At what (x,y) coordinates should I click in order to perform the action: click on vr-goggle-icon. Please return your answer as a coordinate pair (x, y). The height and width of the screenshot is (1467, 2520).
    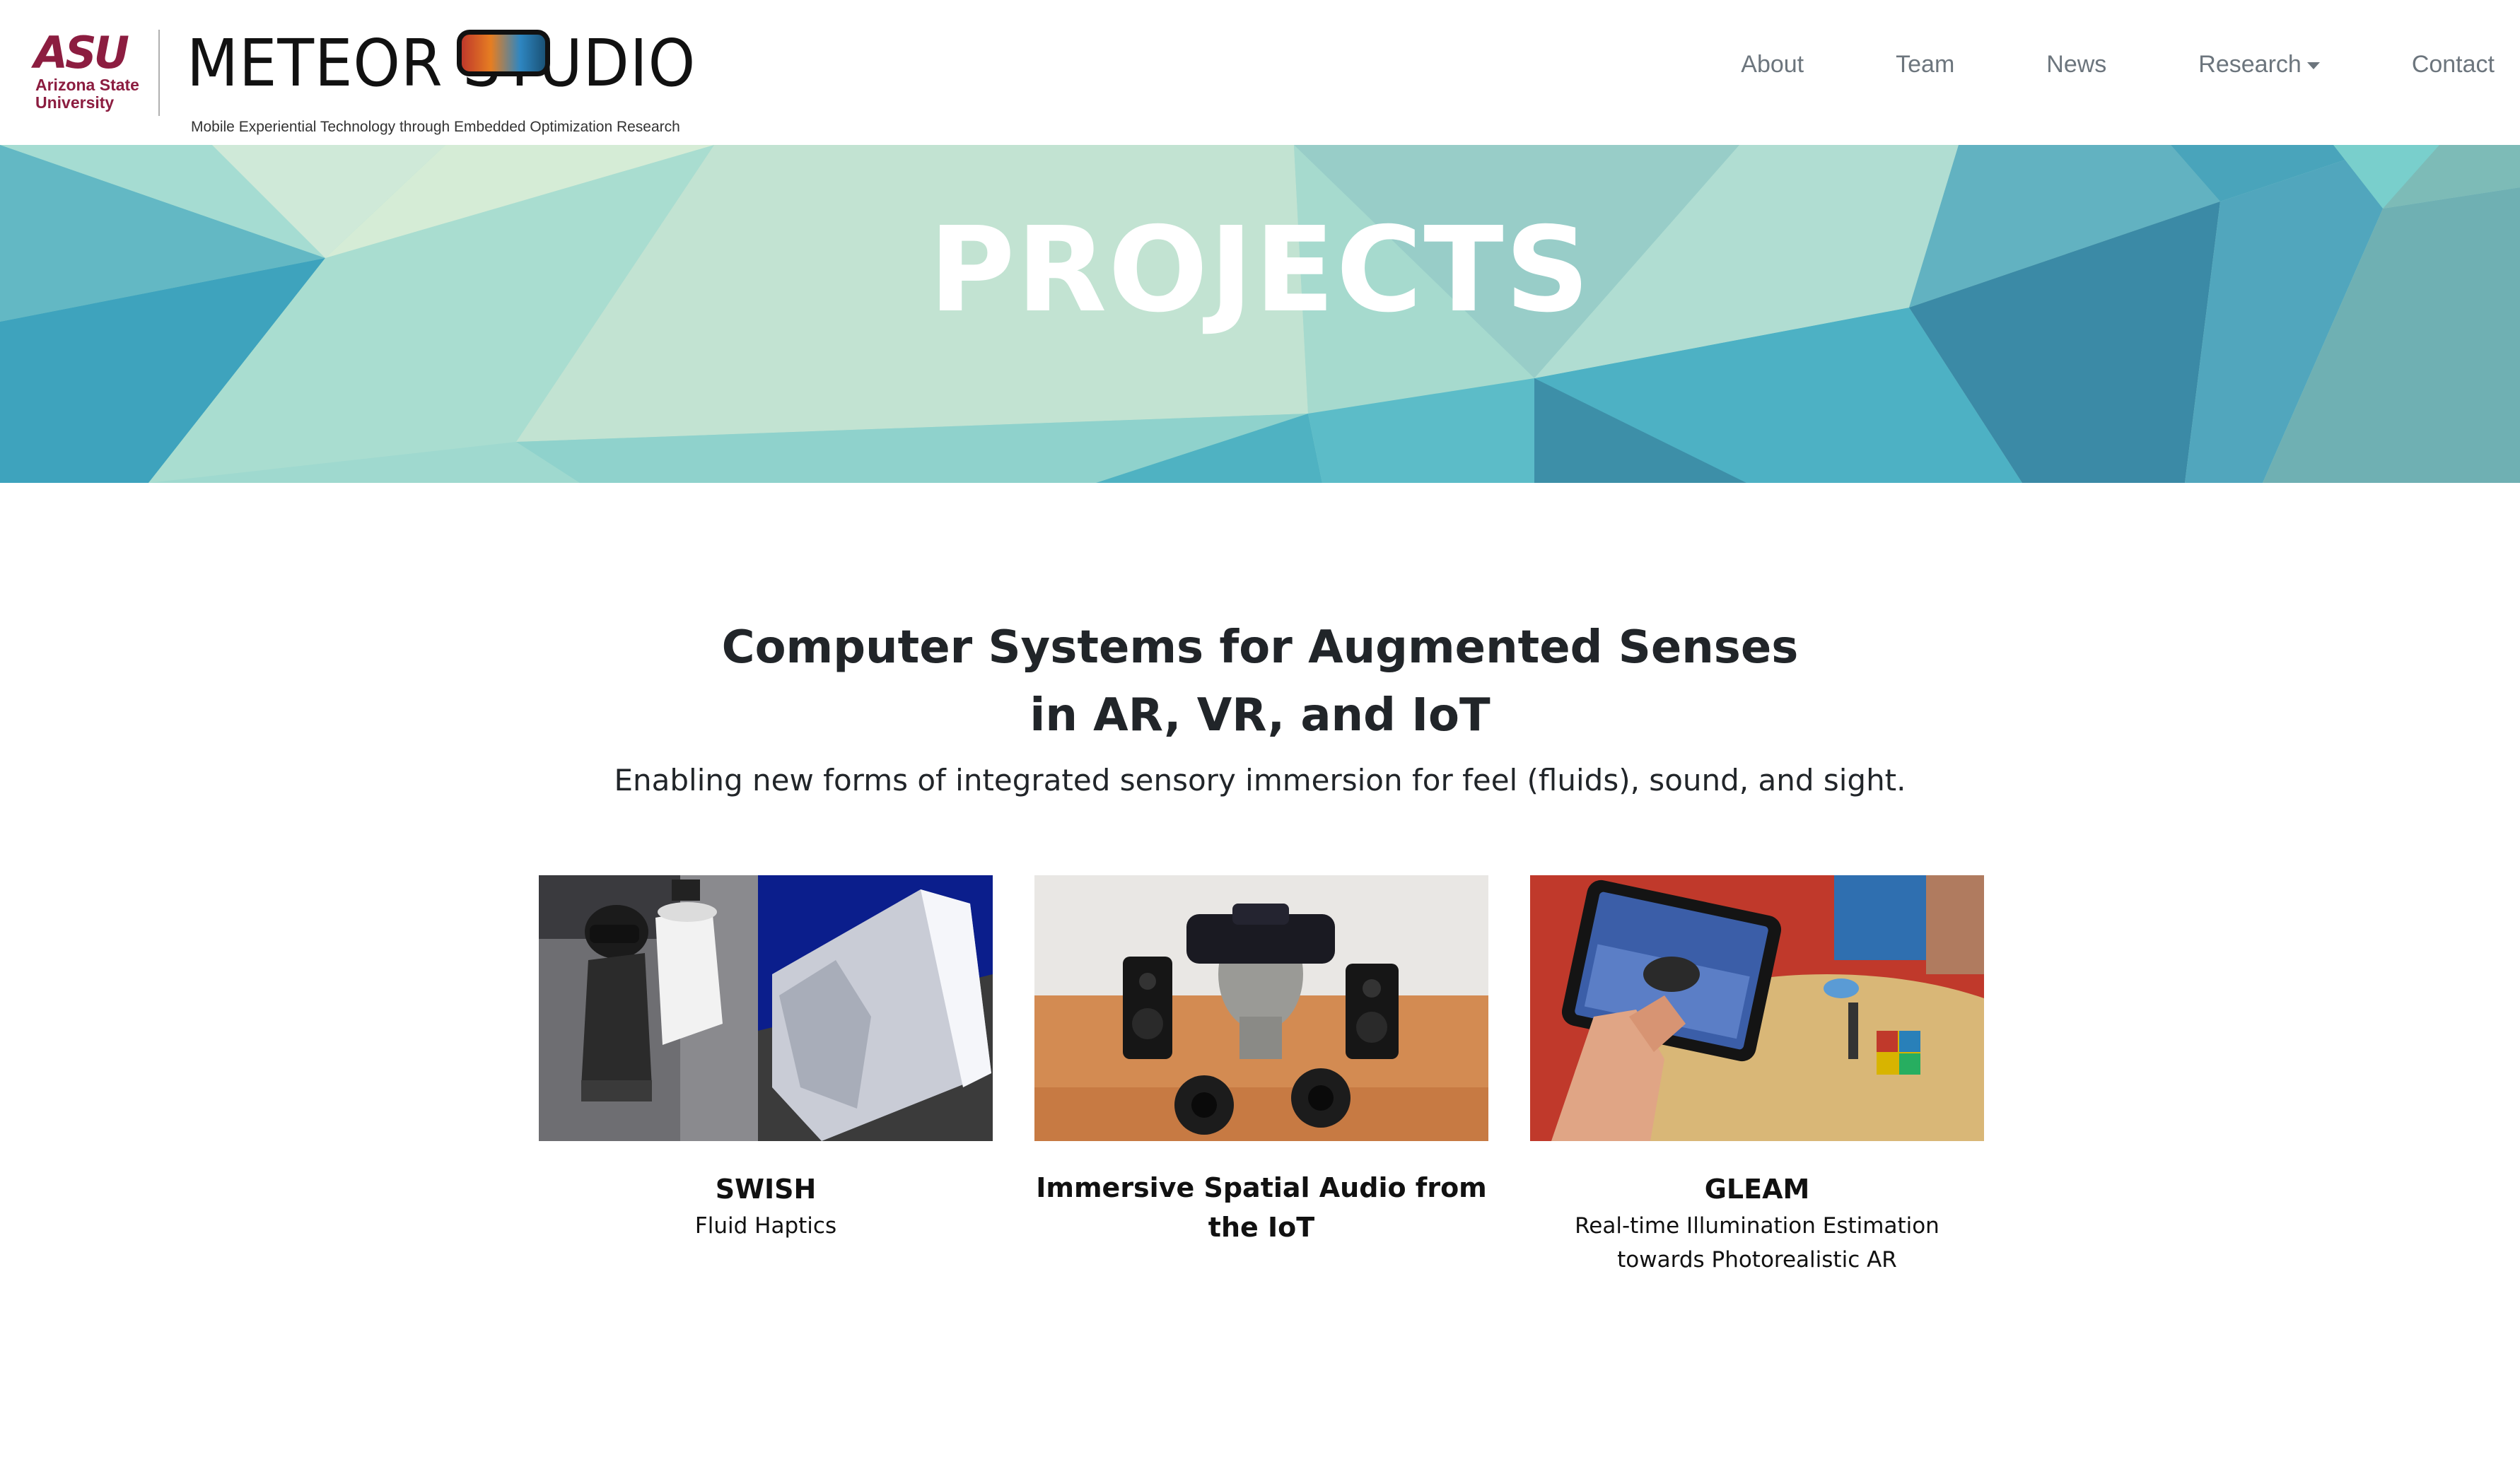
    Looking at the image, I should click on (503, 53).